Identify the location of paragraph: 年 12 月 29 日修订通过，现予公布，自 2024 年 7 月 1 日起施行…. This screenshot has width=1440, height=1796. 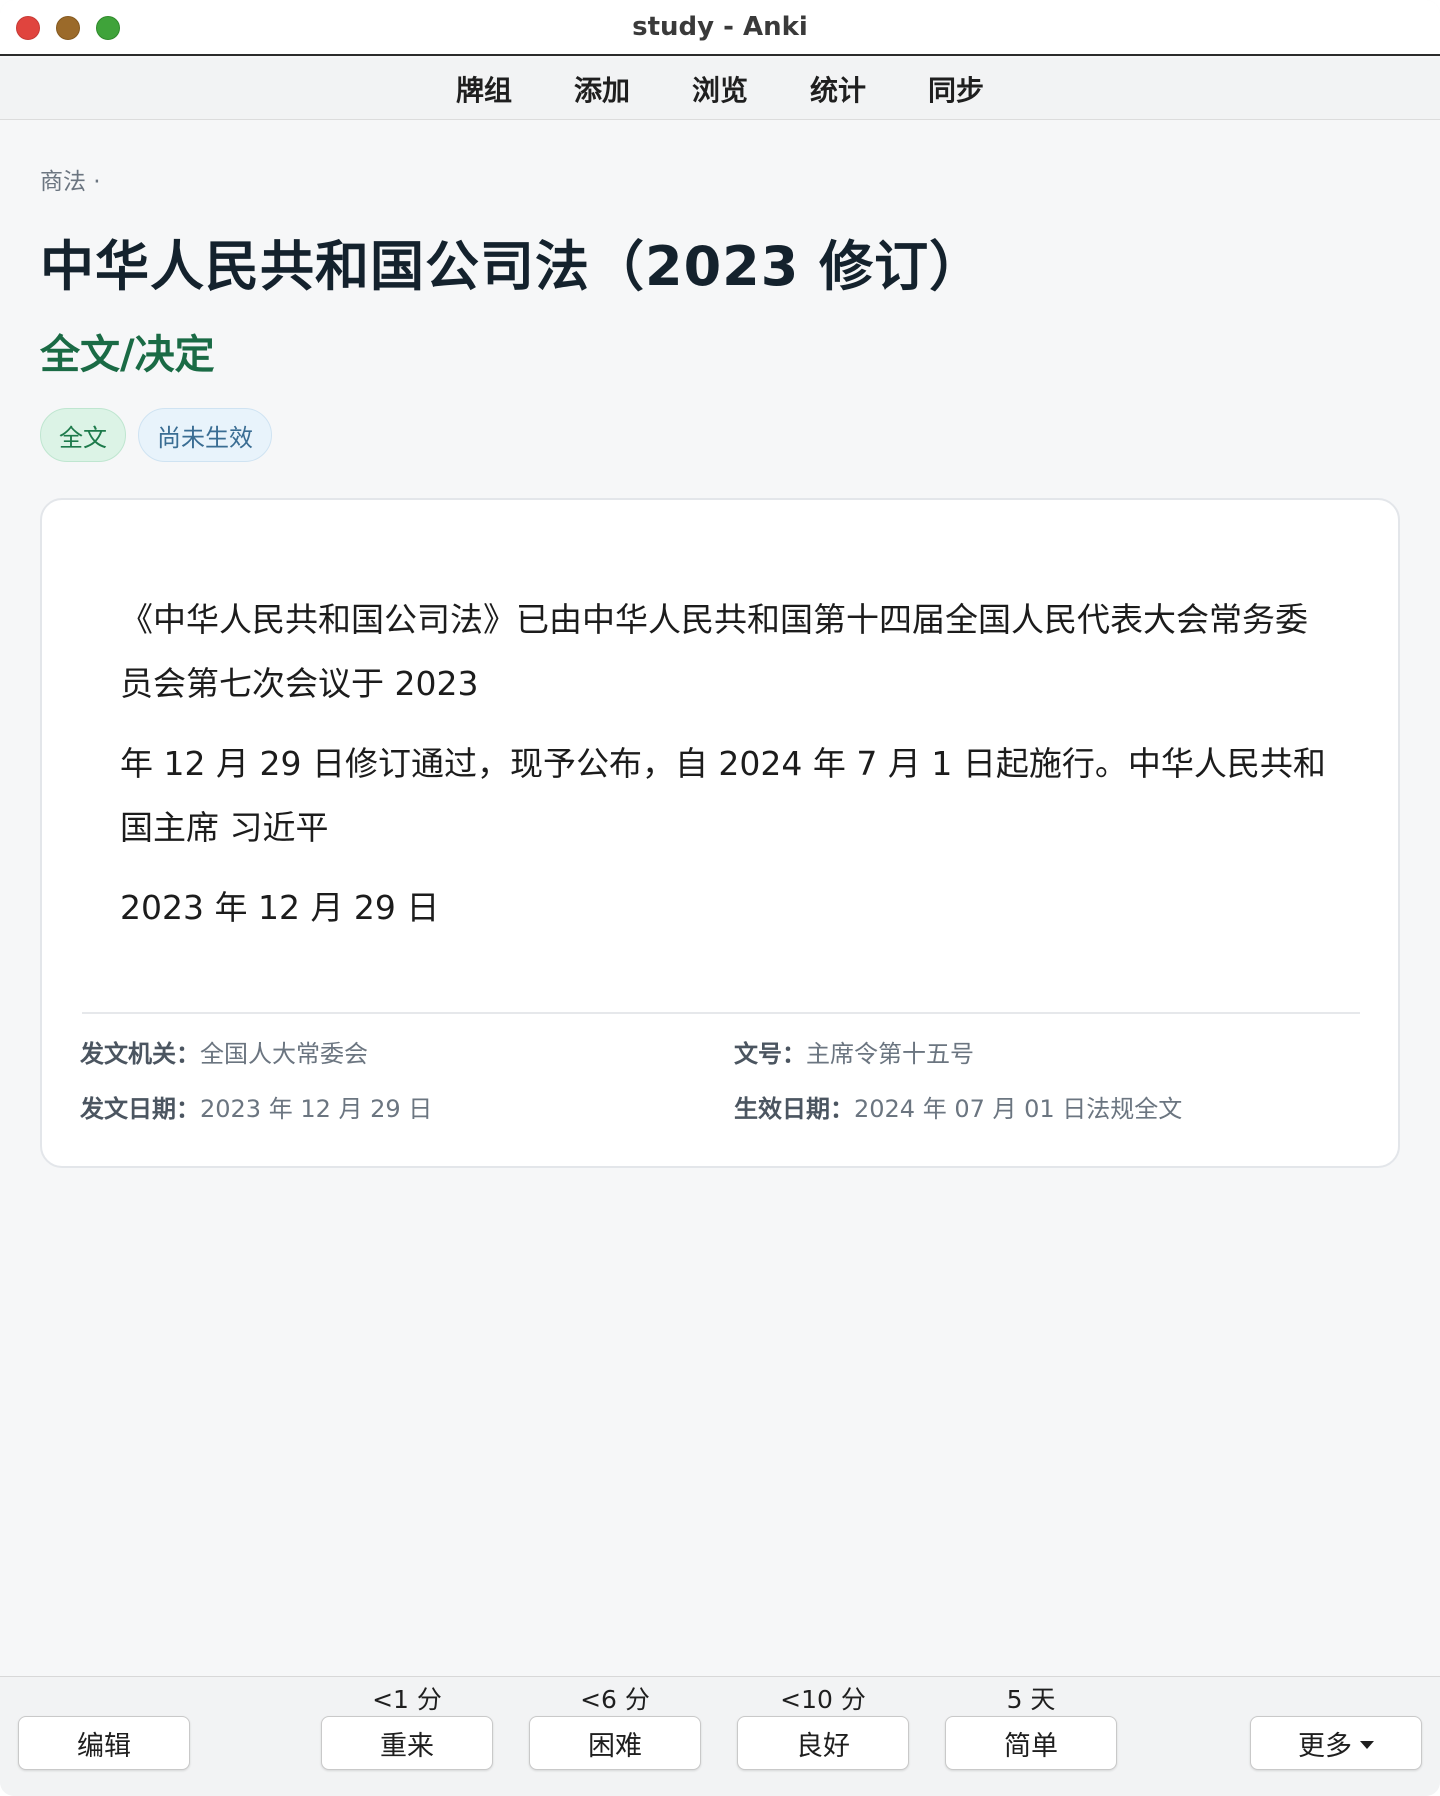
(723, 795).